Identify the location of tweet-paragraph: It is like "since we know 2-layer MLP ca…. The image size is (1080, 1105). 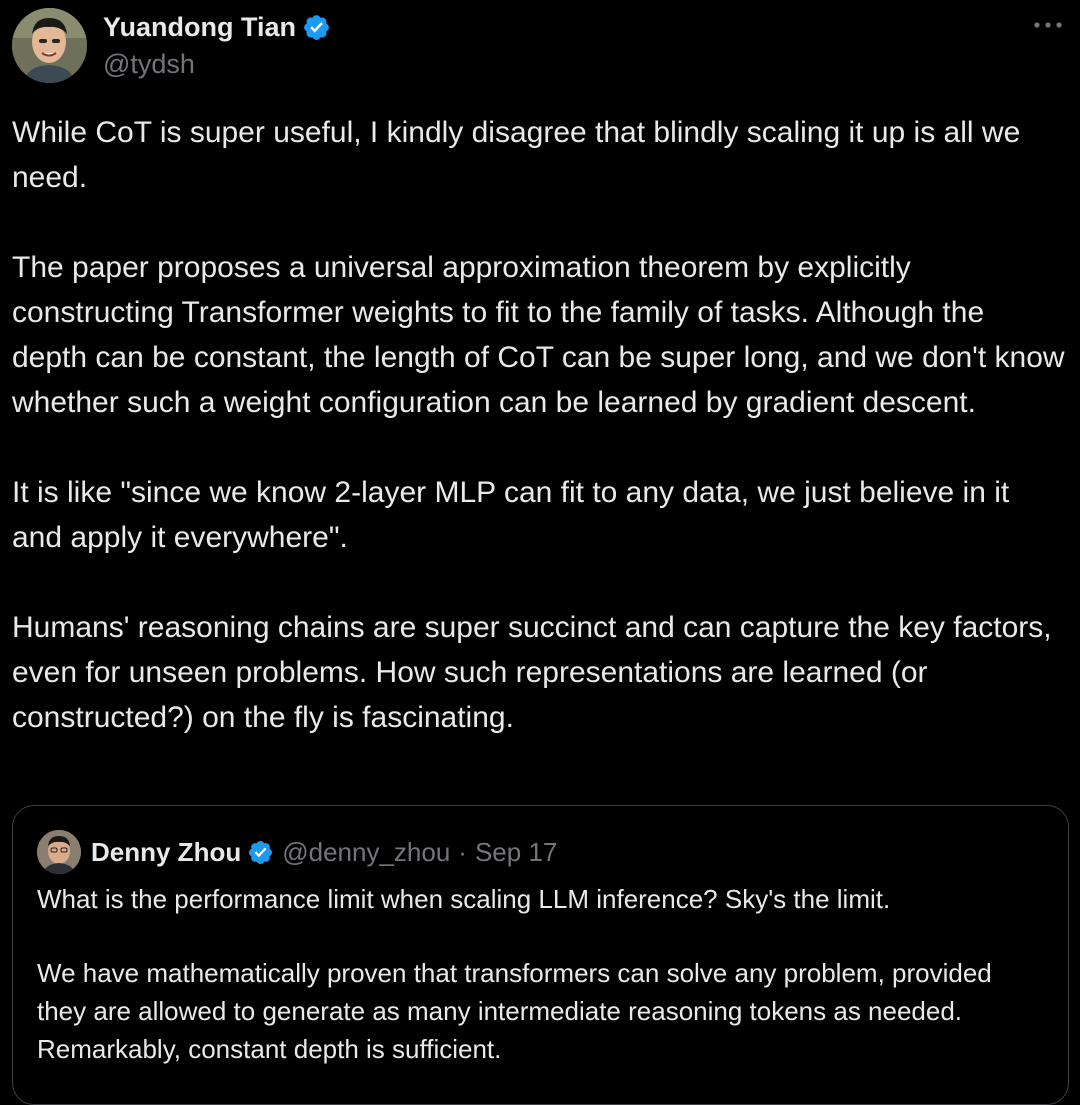
(511, 515).